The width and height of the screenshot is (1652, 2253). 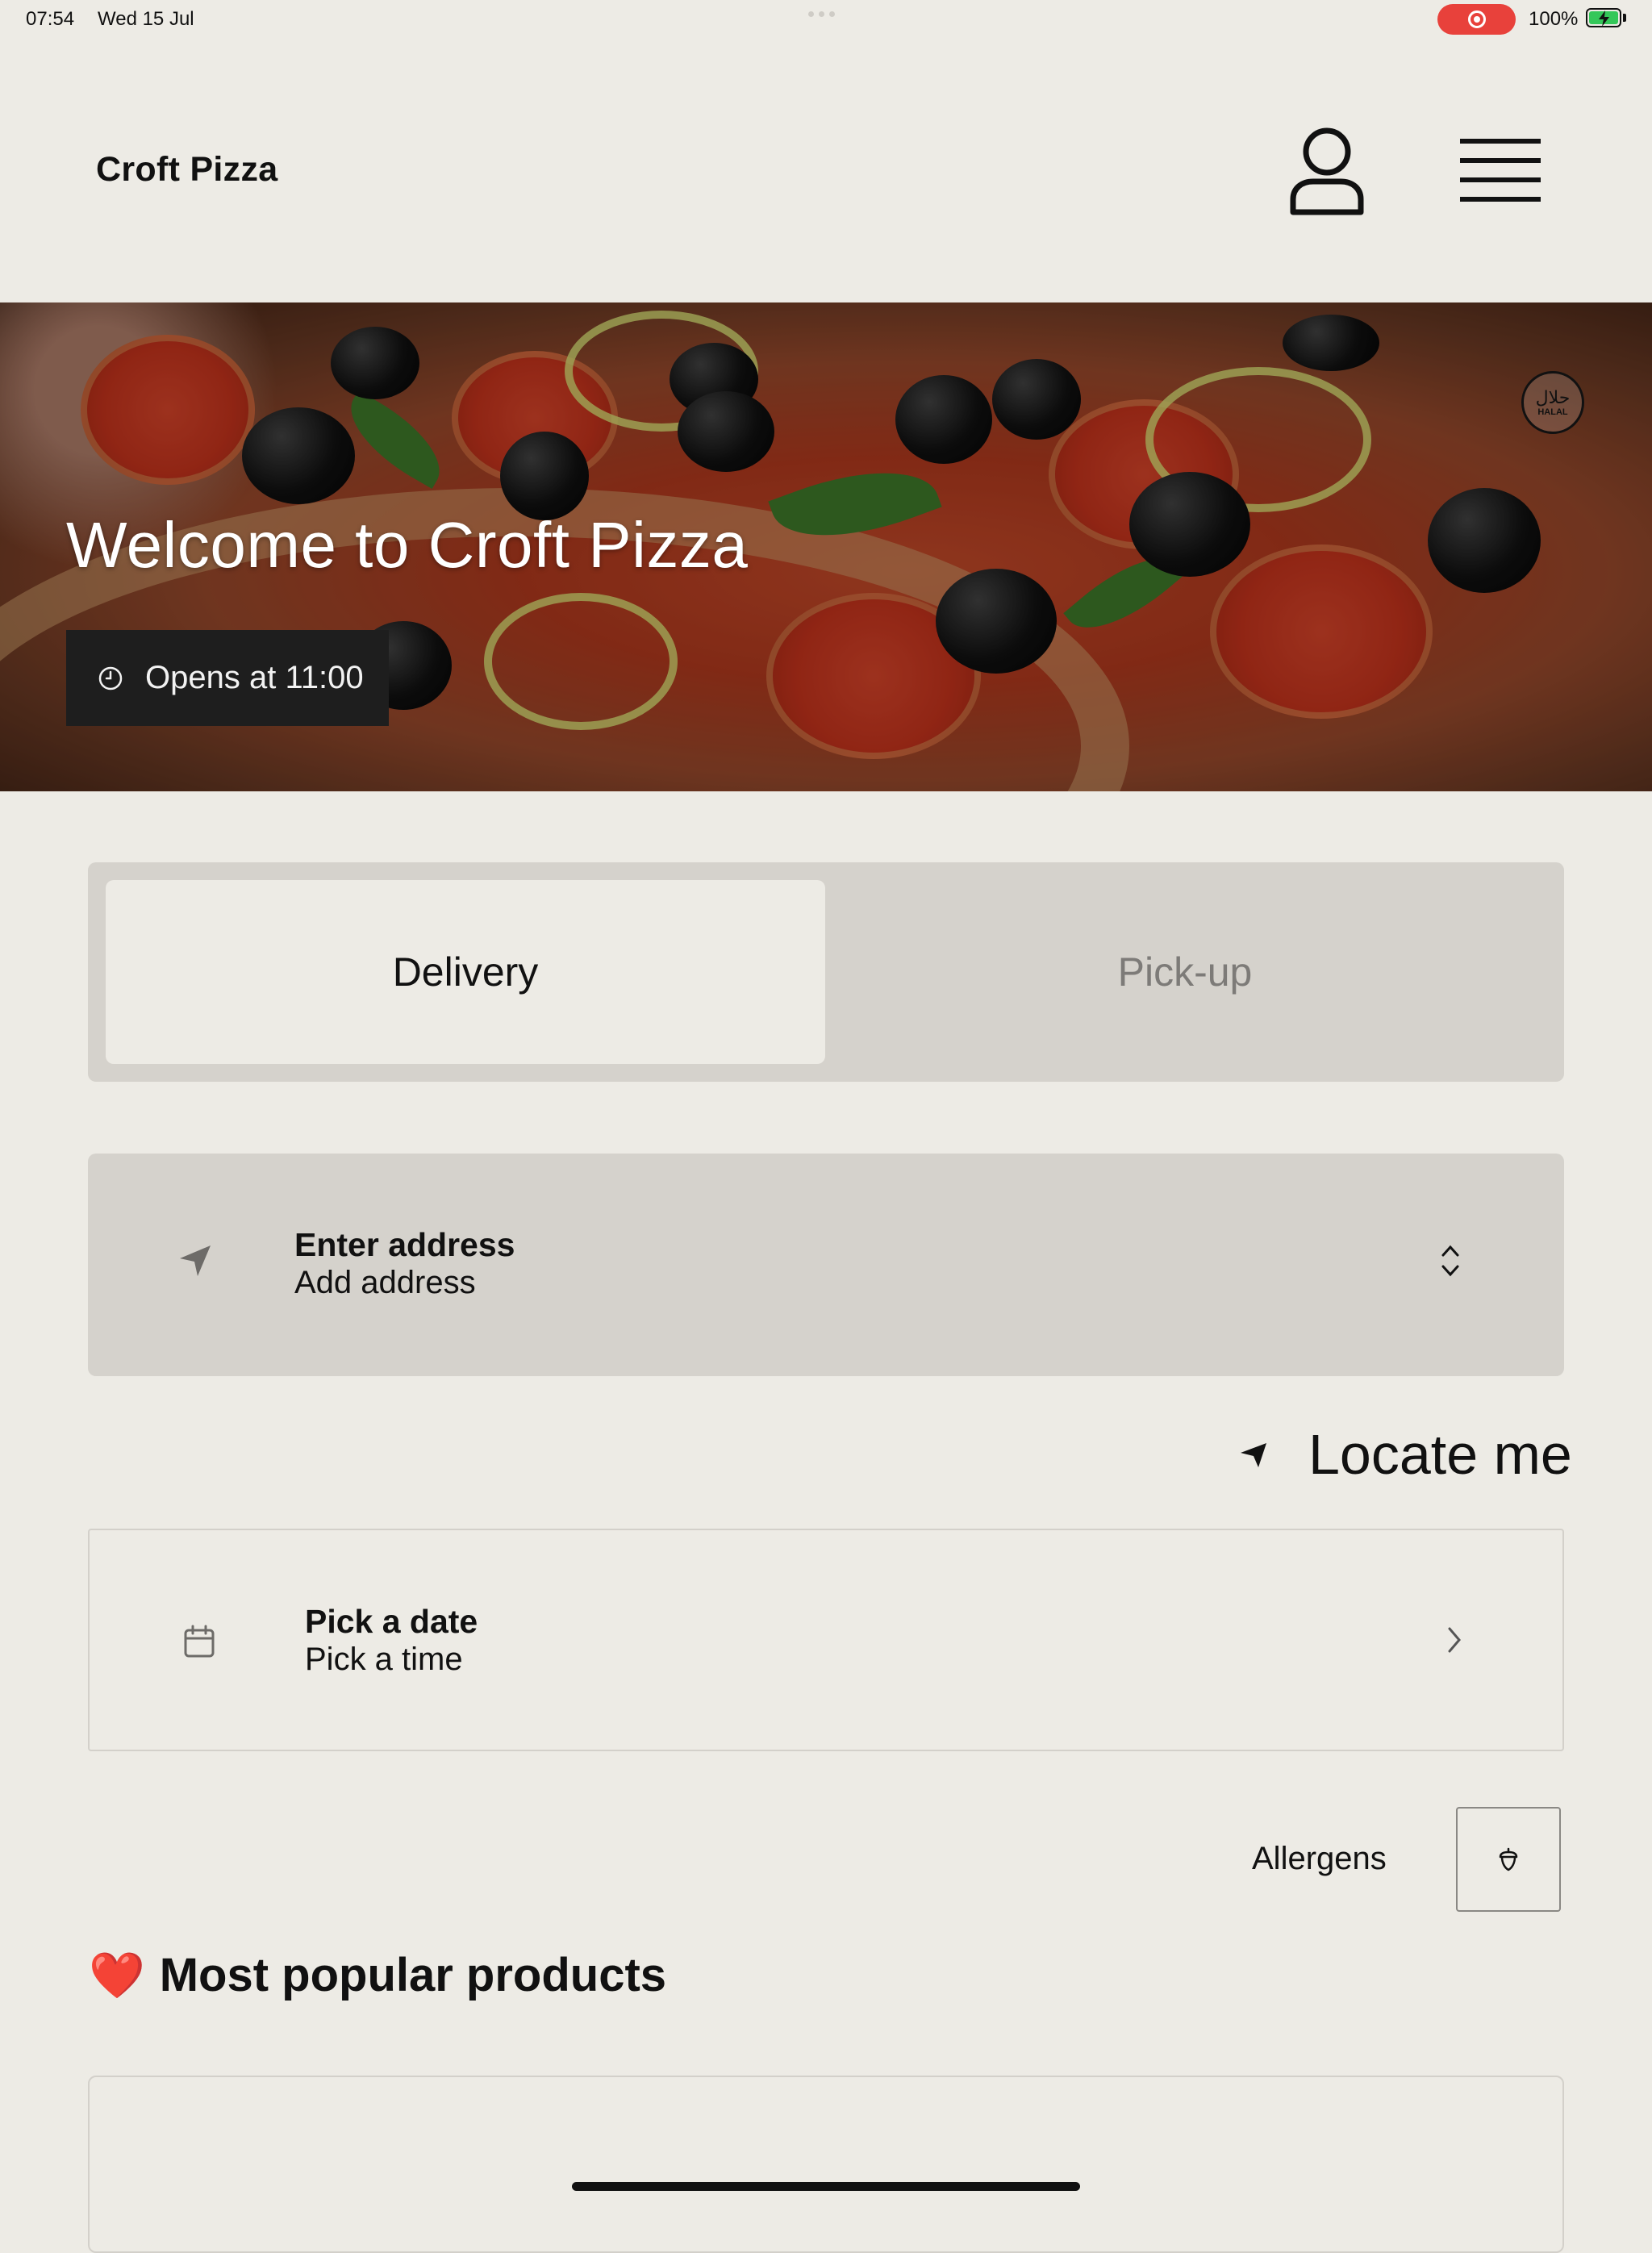 I want to click on record-icon, so click(x=1476, y=19).